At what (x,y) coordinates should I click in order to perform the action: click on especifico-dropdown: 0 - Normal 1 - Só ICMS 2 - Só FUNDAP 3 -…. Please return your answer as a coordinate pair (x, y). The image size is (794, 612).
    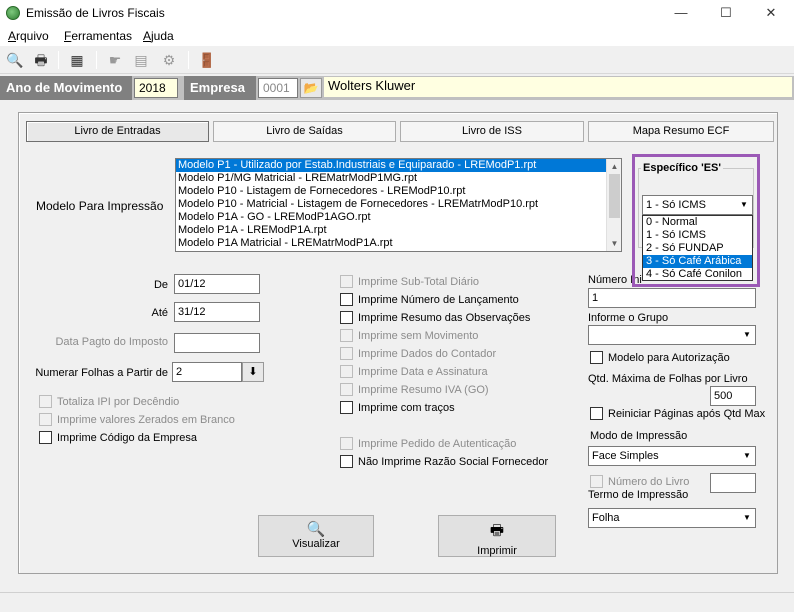
    Looking at the image, I should click on (697, 248).